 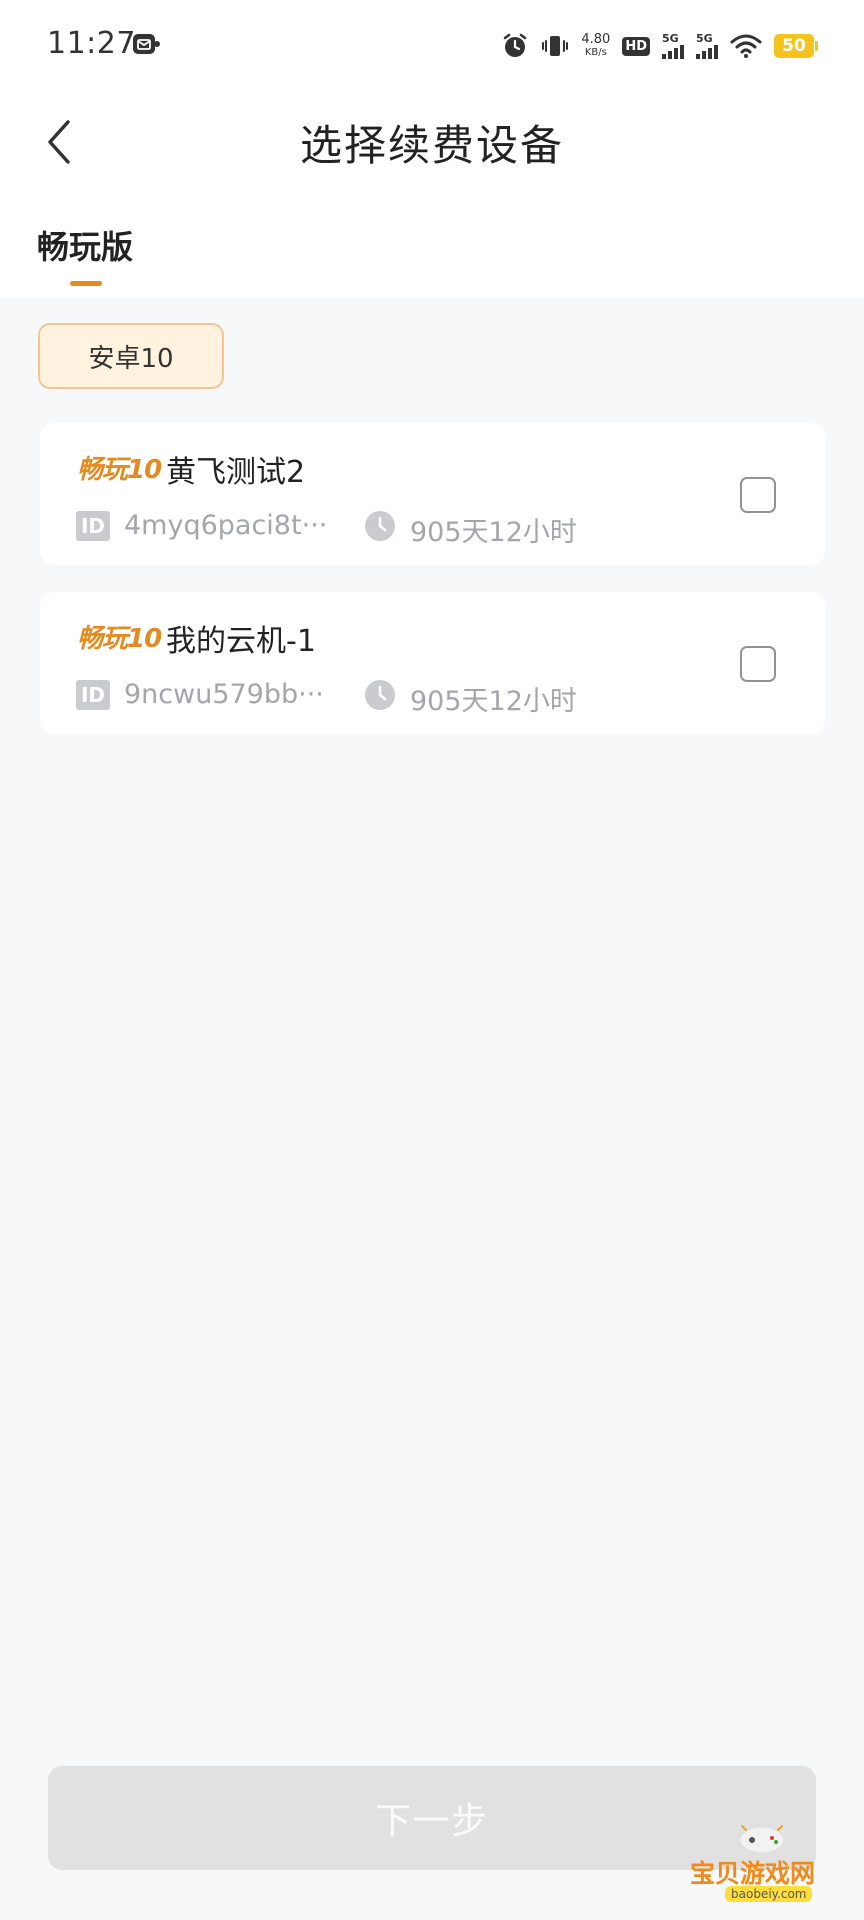 I want to click on hd-badge: HD, so click(x=636, y=46).